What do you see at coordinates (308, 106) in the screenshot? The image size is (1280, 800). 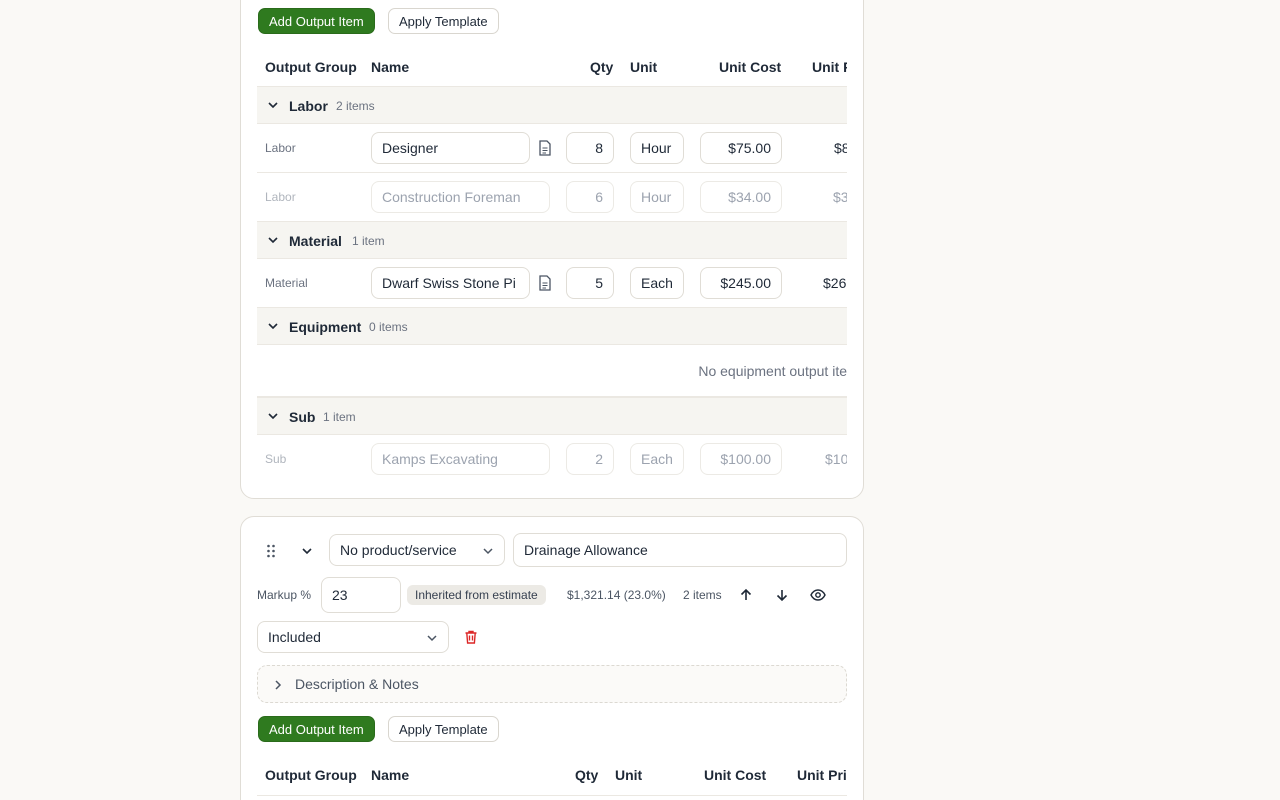 I see `group-name: Labor` at bounding box center [308, 106].